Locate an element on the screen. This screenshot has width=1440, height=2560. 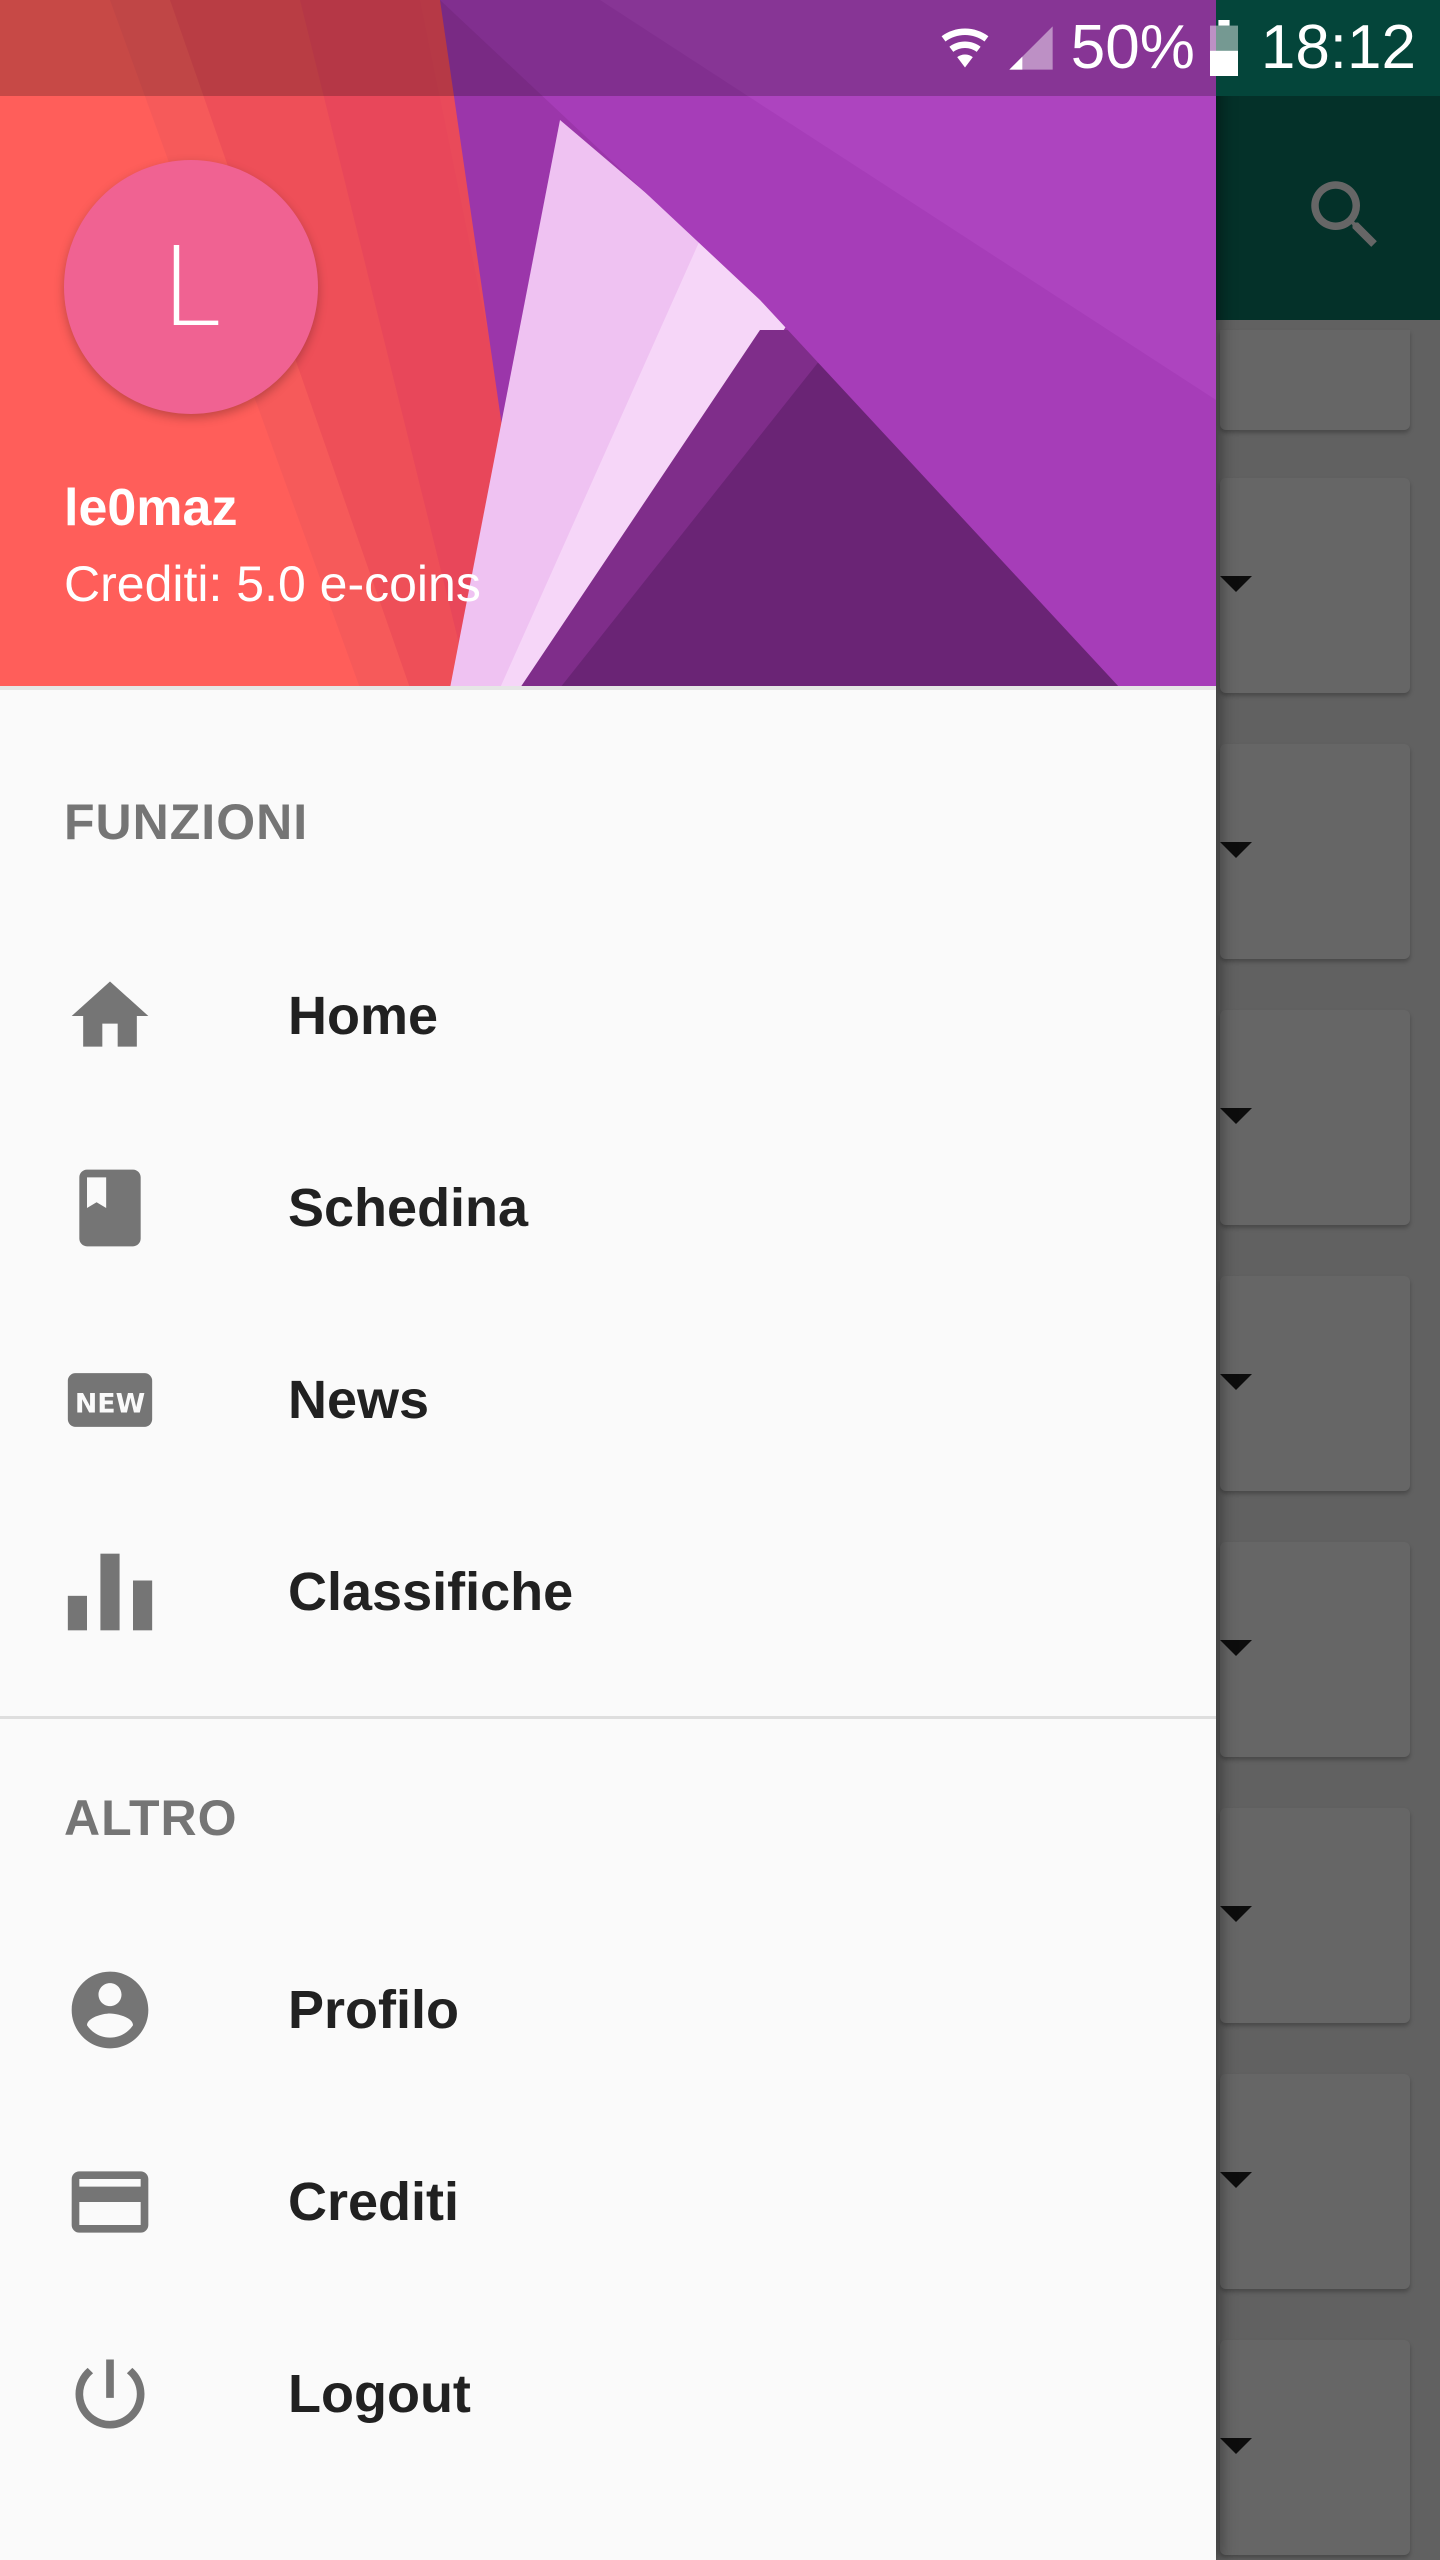
menu-item-home: Home is located at coordinates (608, 1016).